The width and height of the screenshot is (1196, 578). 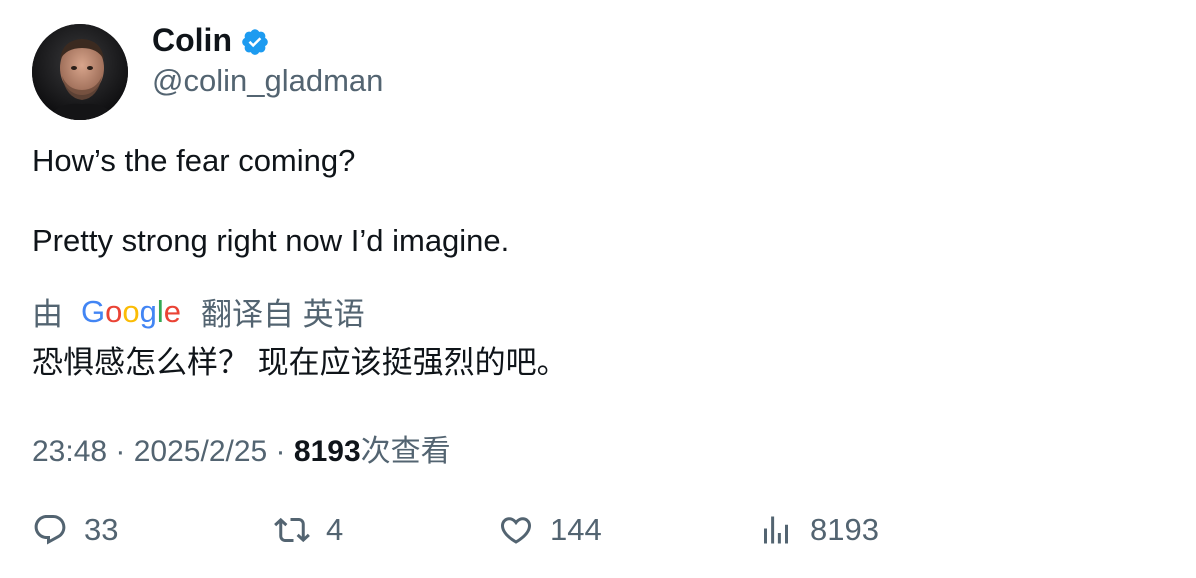 I want to click on retweet-icon, so click(x=292, y=530).